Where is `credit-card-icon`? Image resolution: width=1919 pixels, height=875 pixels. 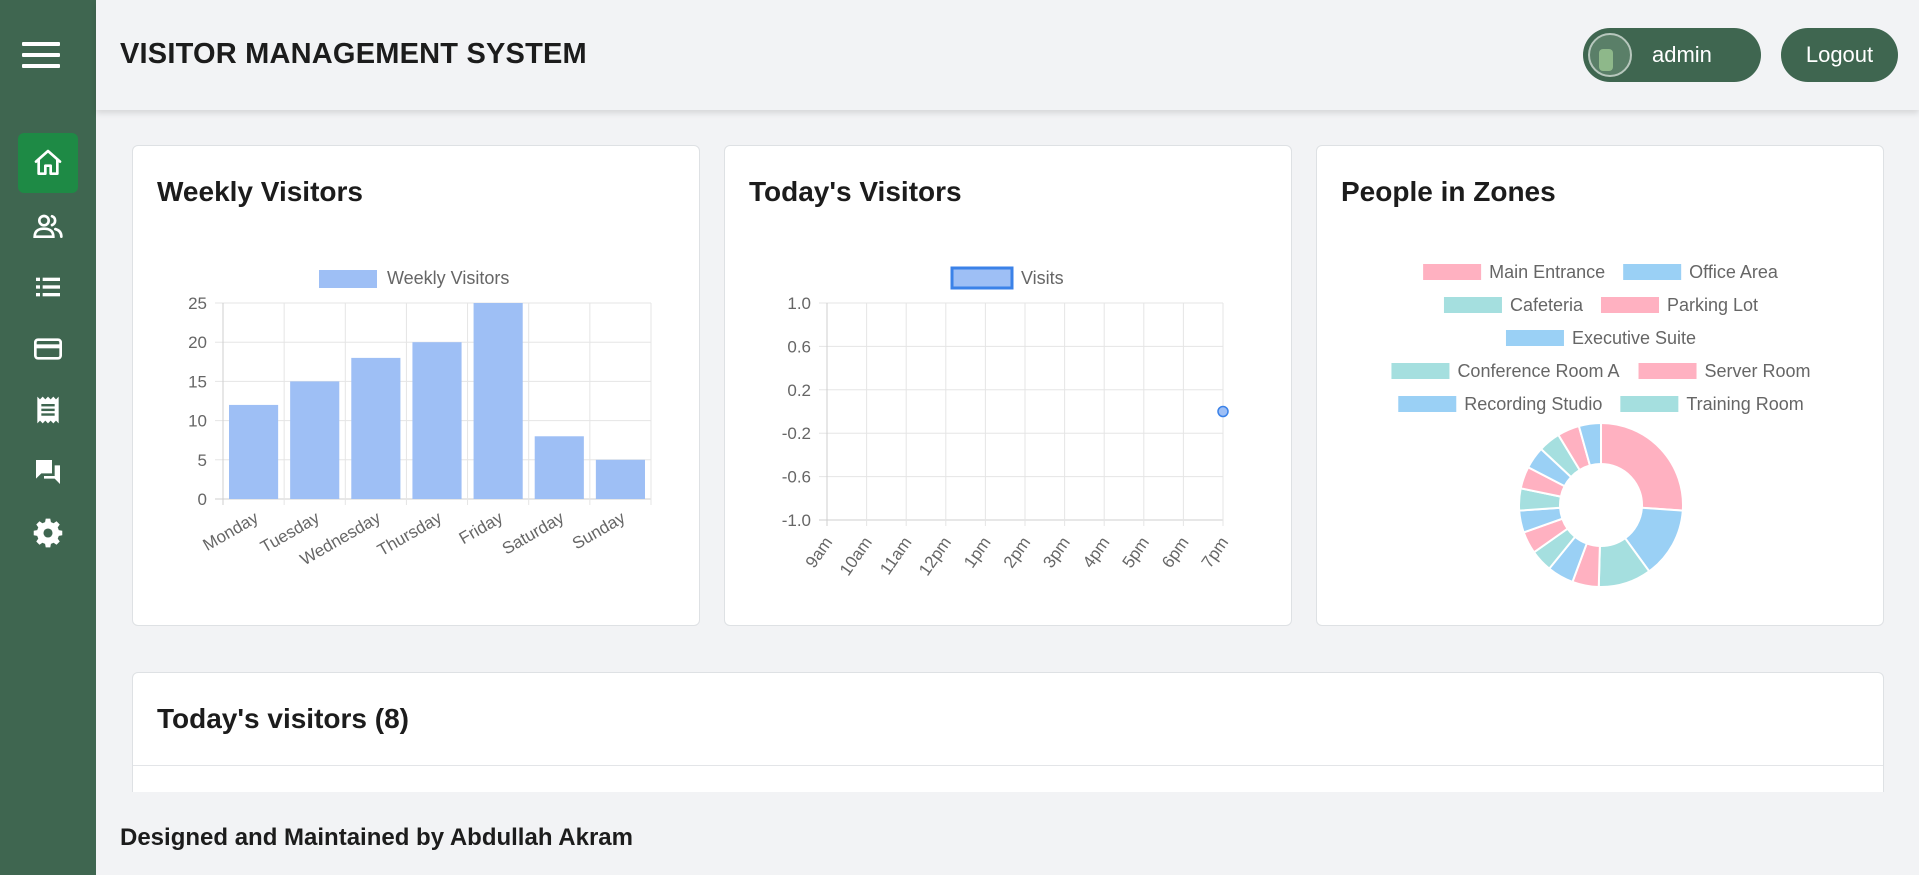 credit-card-icon is located at coordinates (48, 349).